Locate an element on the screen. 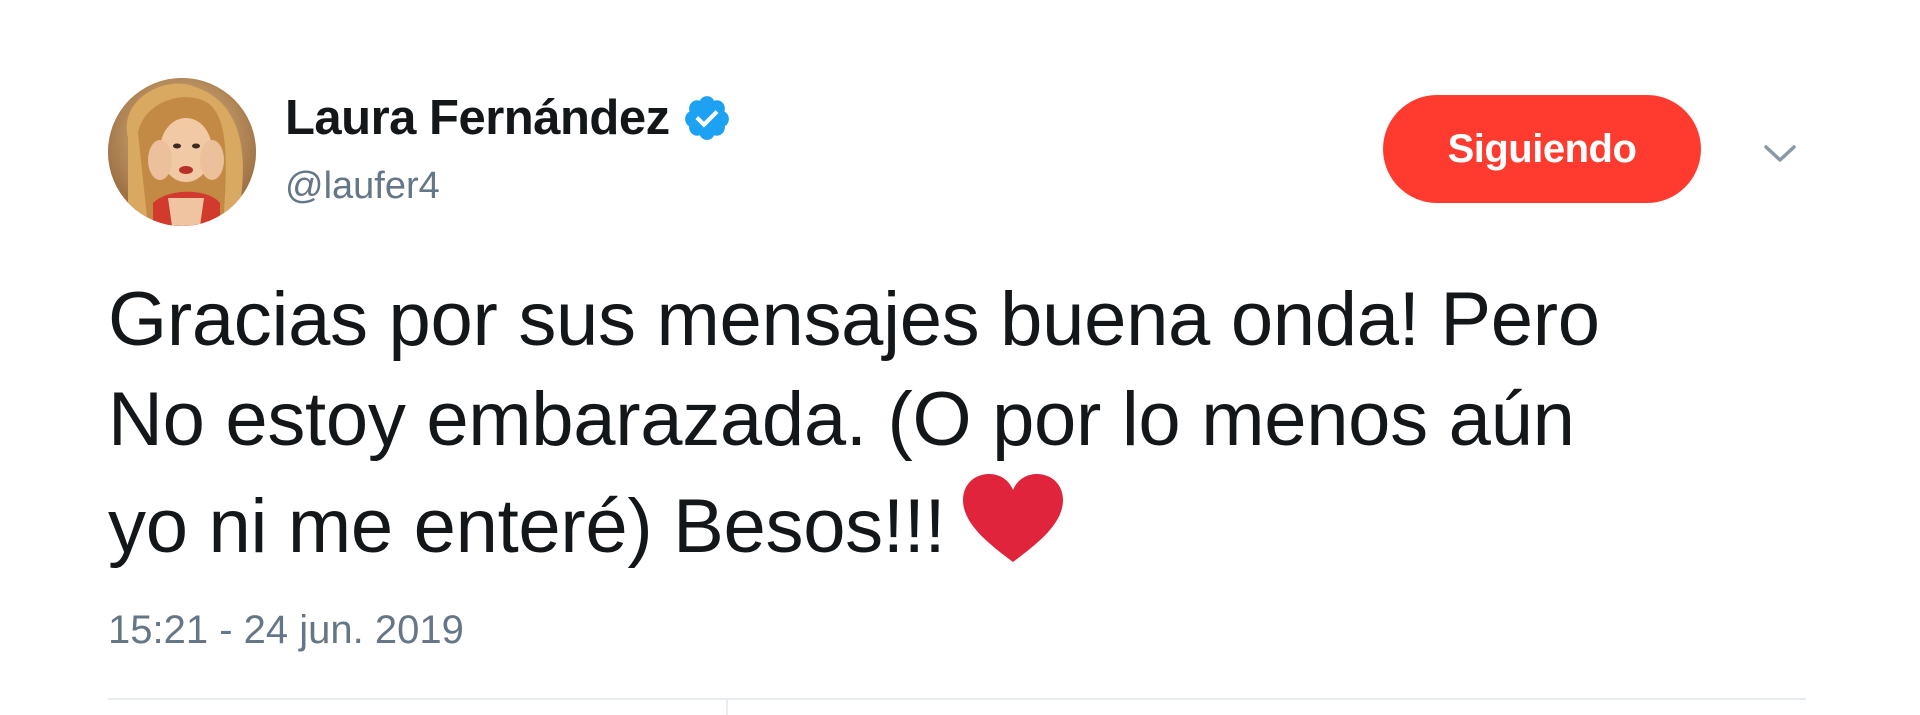 This screenshot has width=1920, height=715. verified-badge-icon is located at coordinates (707, 118).